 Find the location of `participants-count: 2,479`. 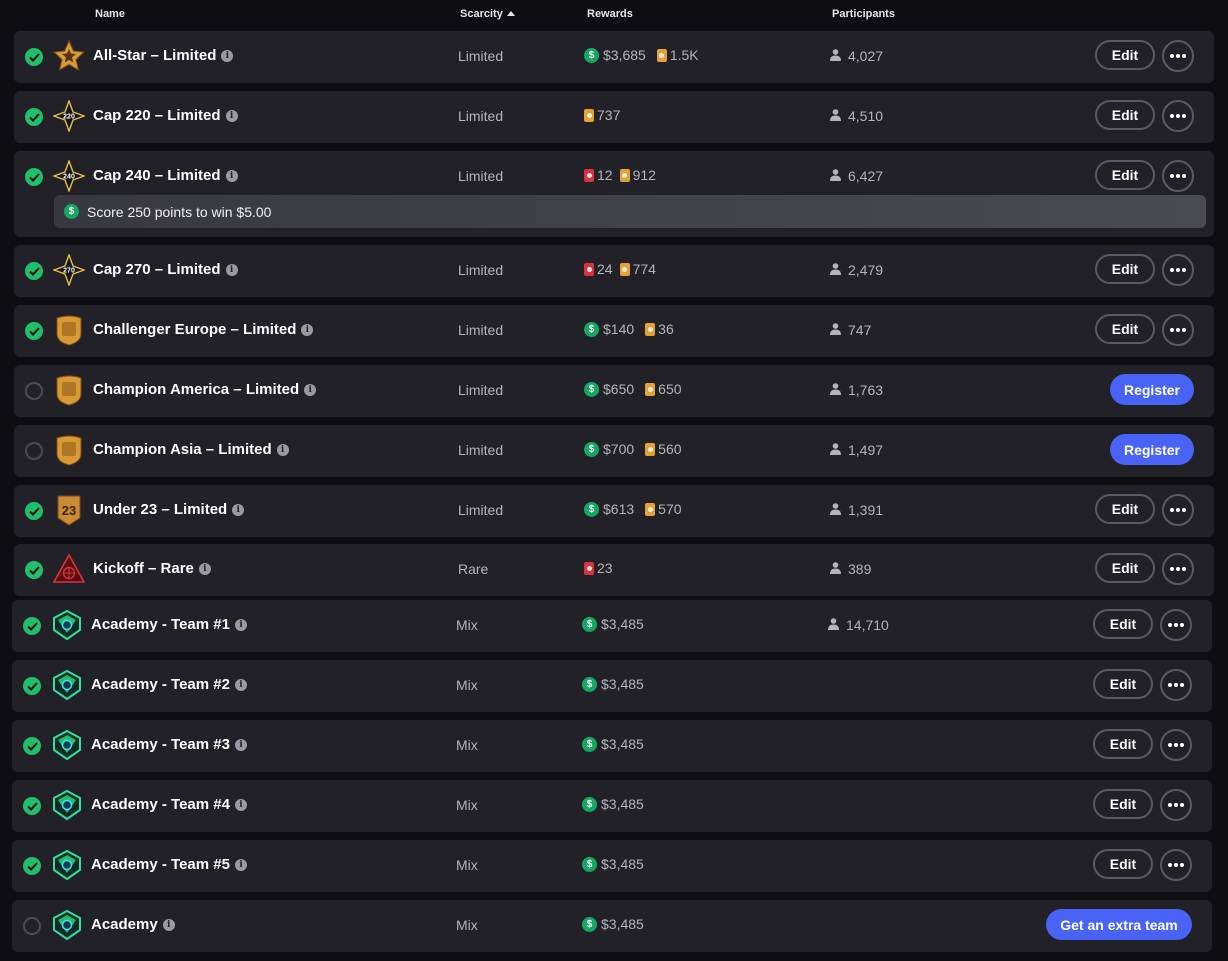

participants-count: 2,479 is located at coordinates (866, 270).